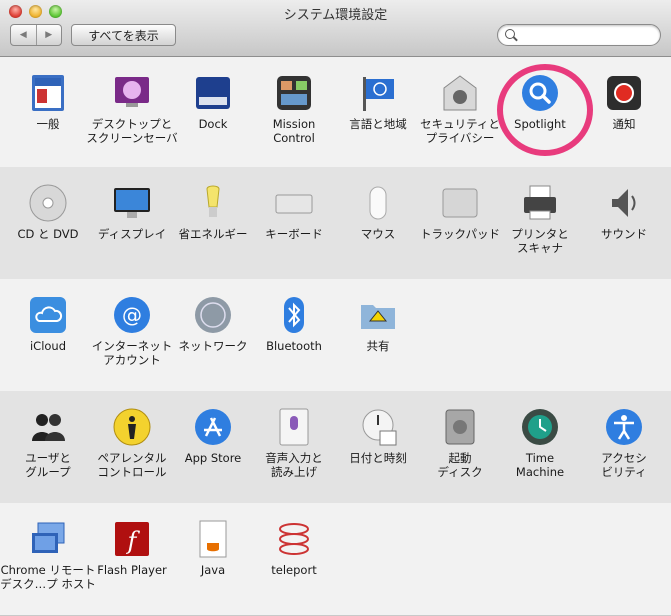 Image resolution: width=671 pixels, height=616 pixels. I want to click on preference-pane-users-groups: ユーザと グループ, so click(48, 447).